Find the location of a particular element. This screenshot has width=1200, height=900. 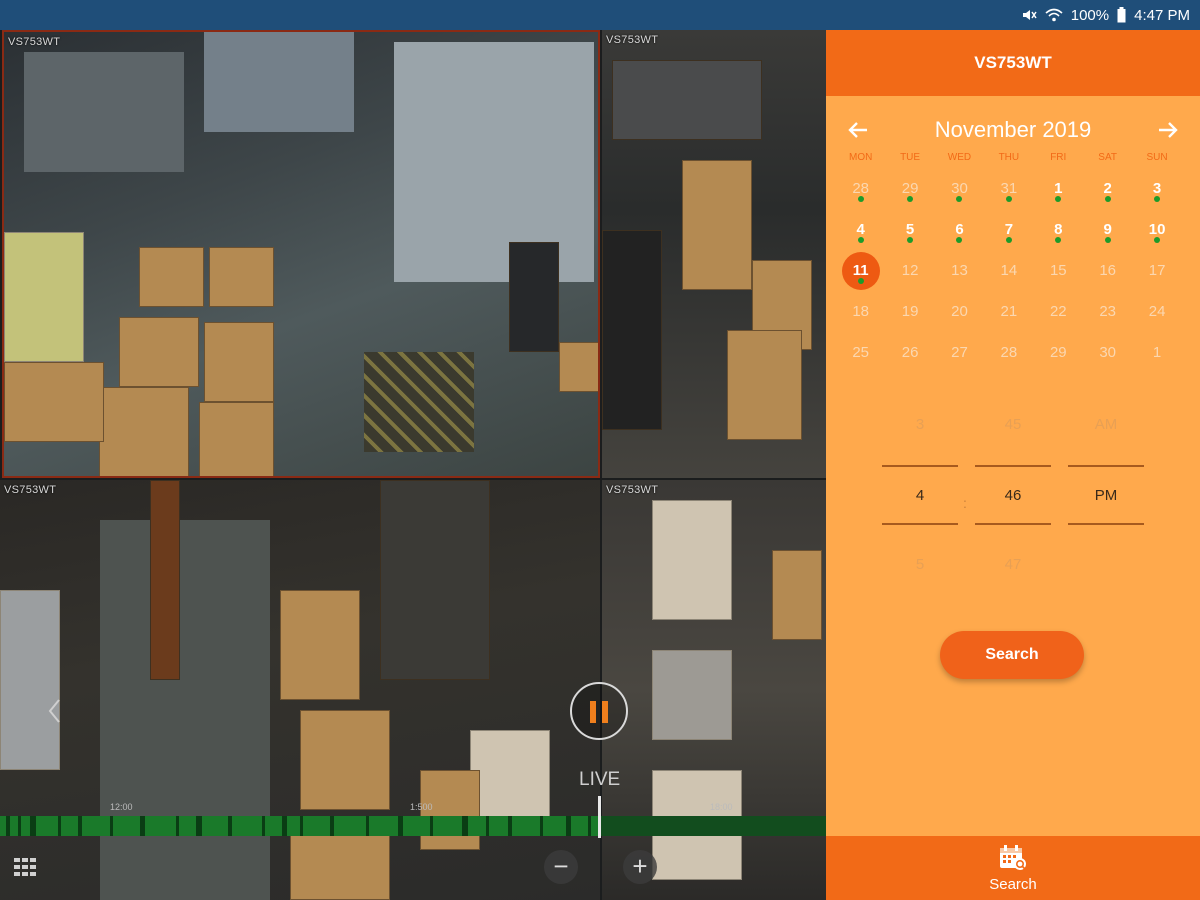

calendar-day: 24 is located at coordinates (1156, 313).